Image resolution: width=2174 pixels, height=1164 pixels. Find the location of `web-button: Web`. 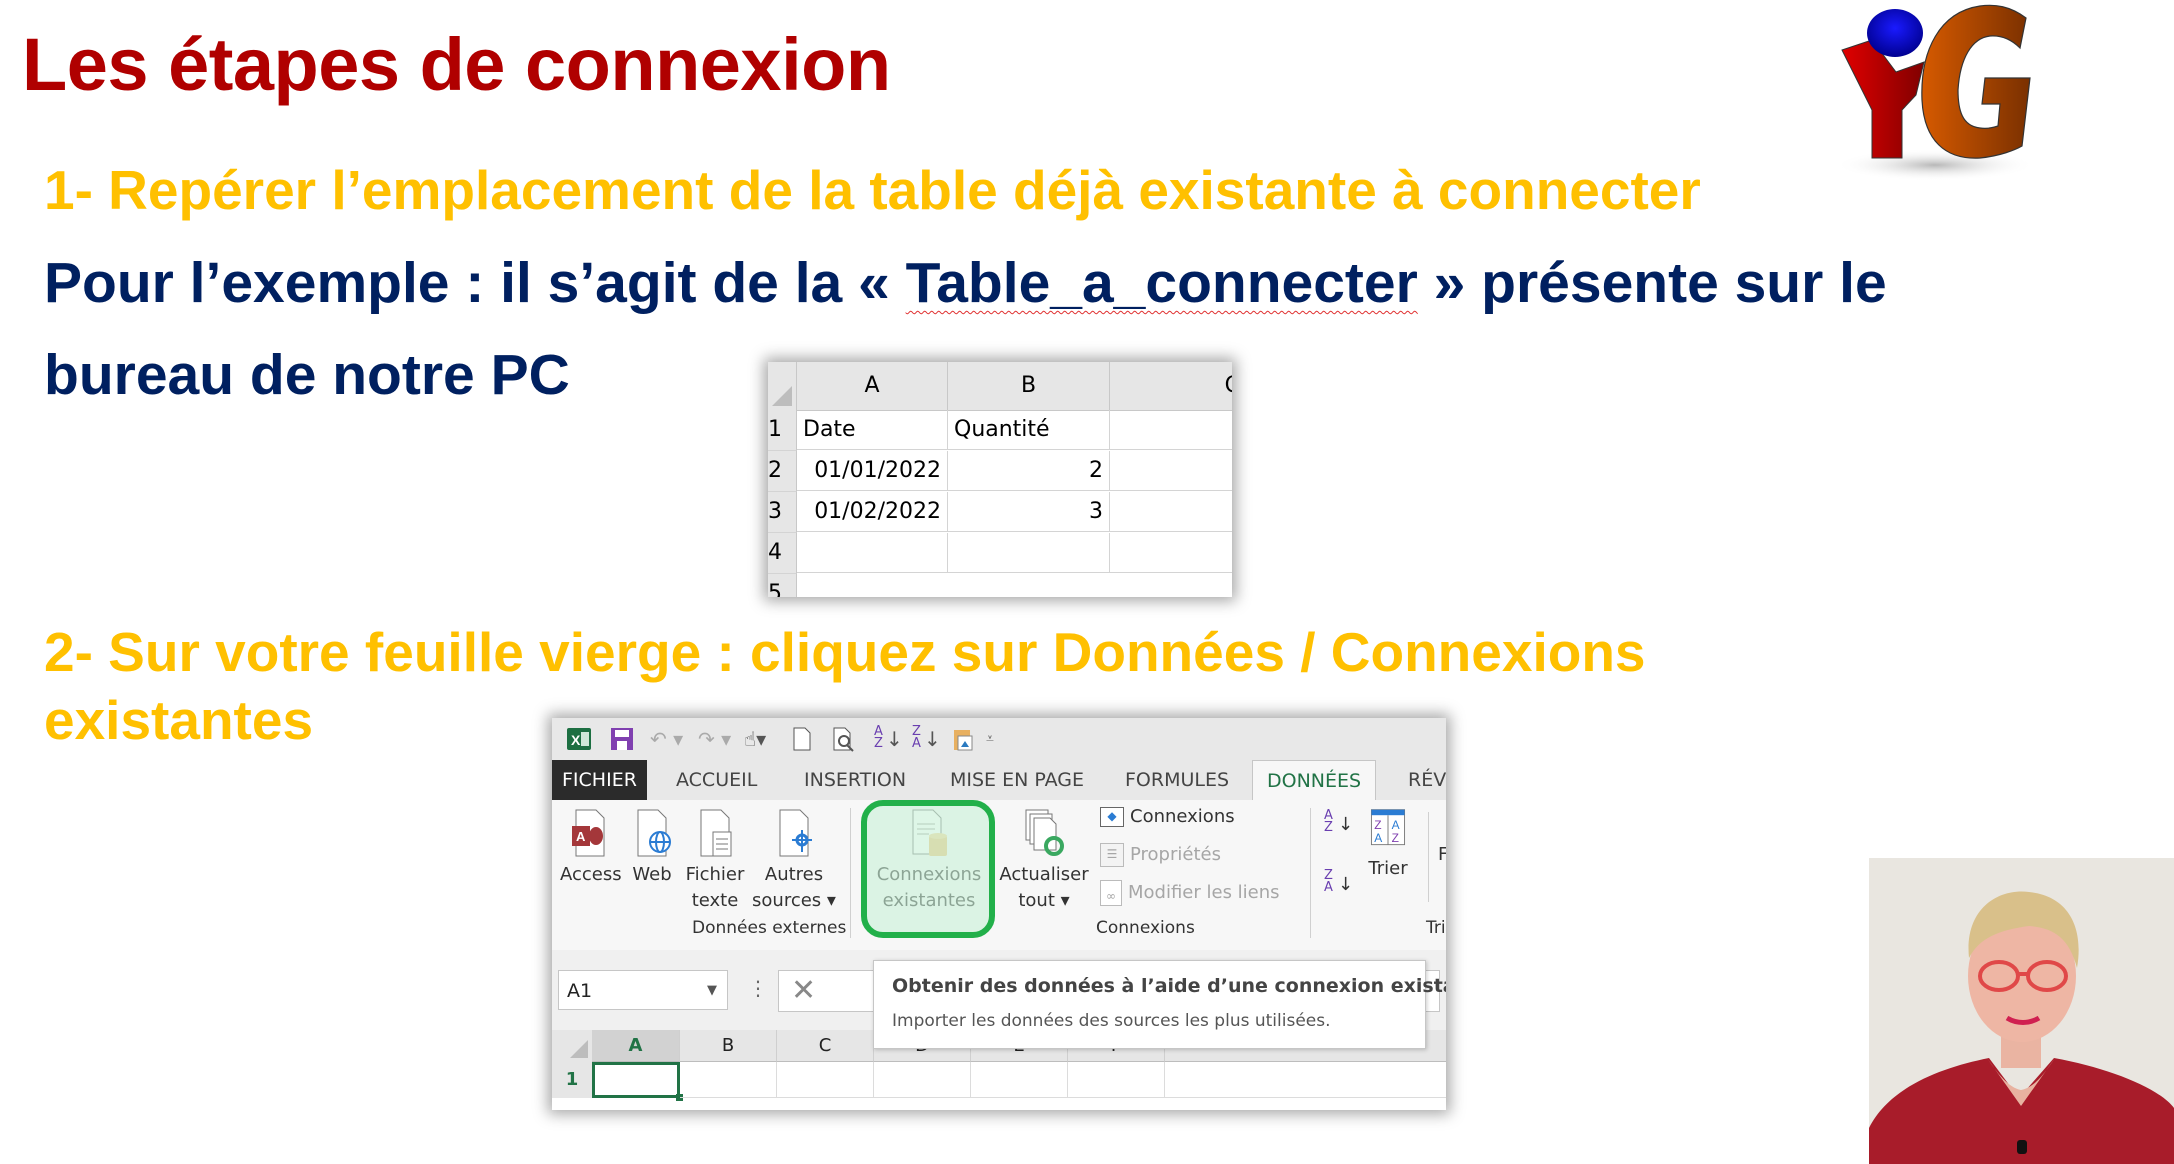

web-button: Web is located at coordinates (652, 848).